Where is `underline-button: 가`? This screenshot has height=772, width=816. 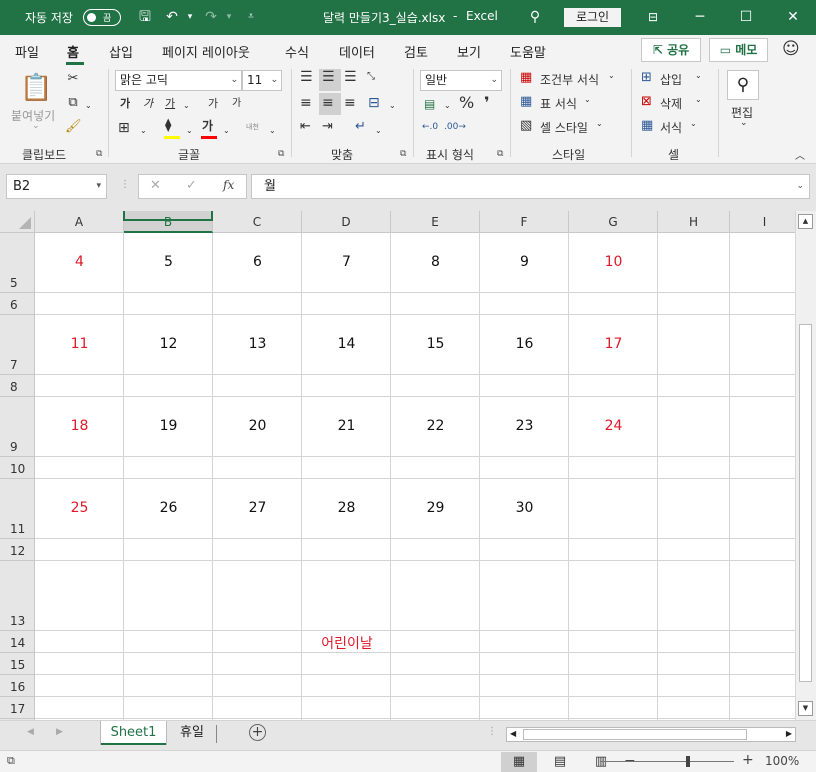 underline-button: 가 is located at coordinates (170, 104).